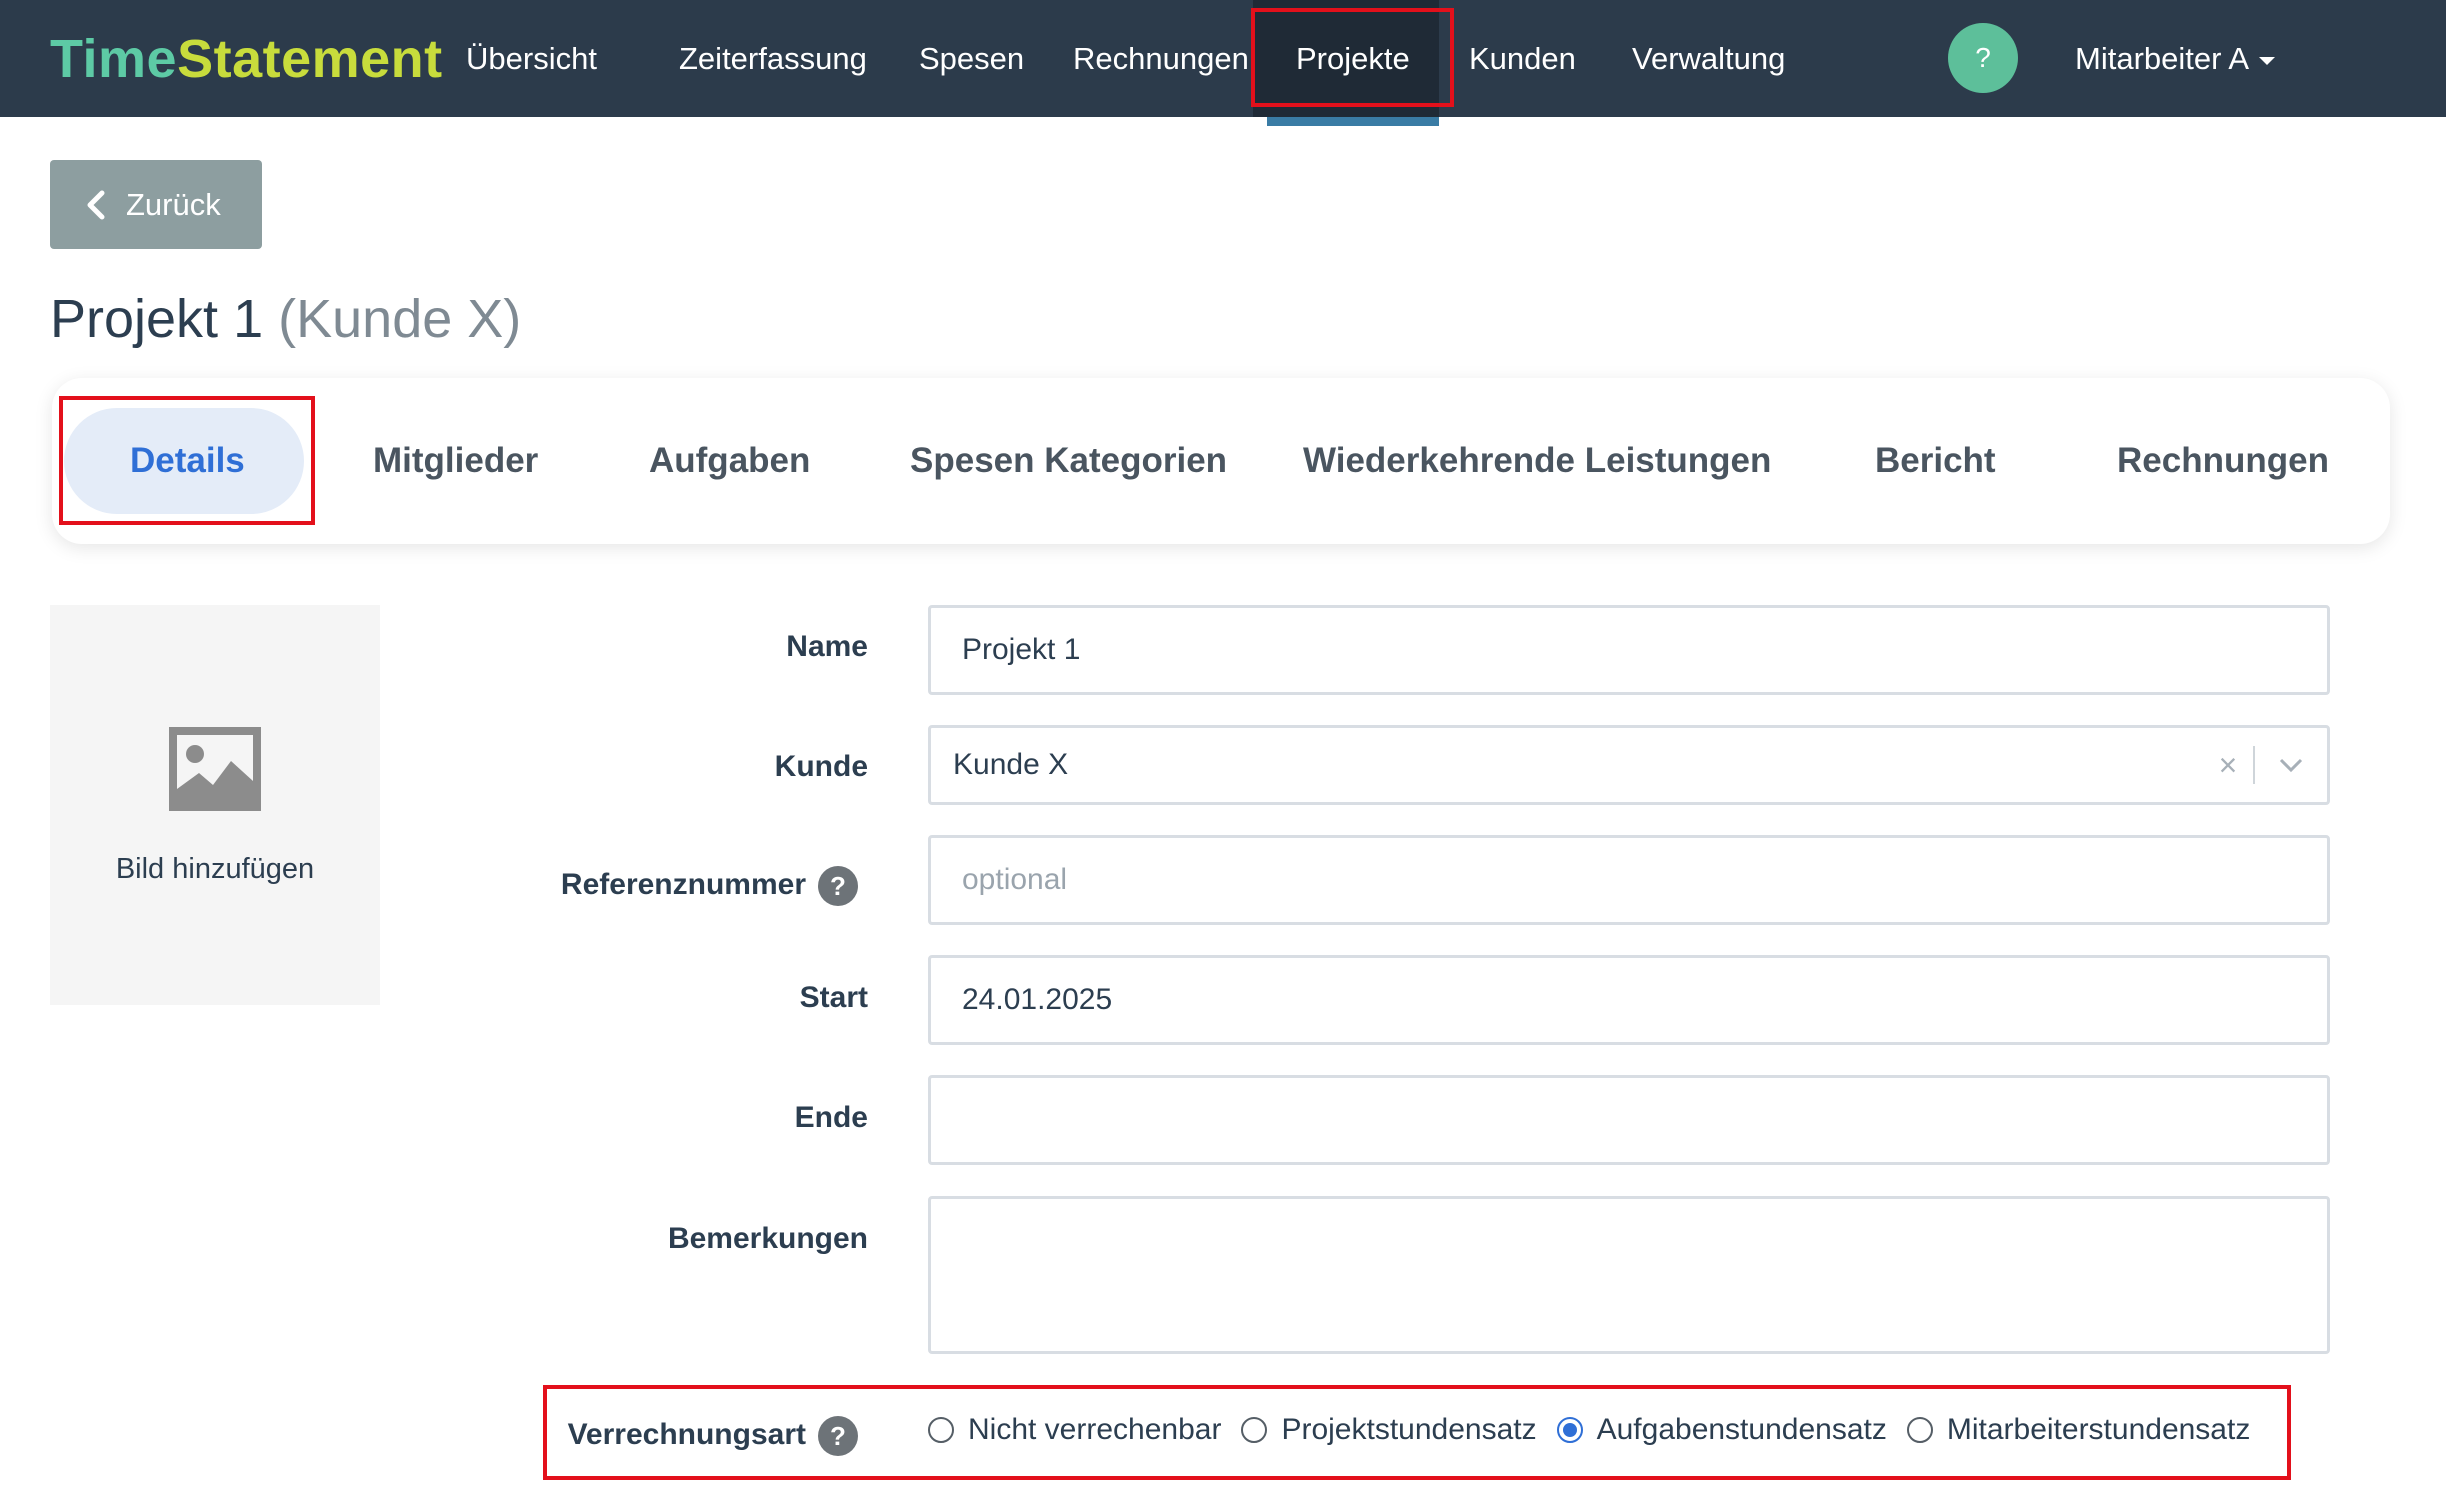 This screenshot has width=2446, height=1494. What do you see at coordinates (2098, 1429) in the screenshot?
I see `radio-label: Mitarbeiterstundensatz` at bounding box center [2098, 1429].